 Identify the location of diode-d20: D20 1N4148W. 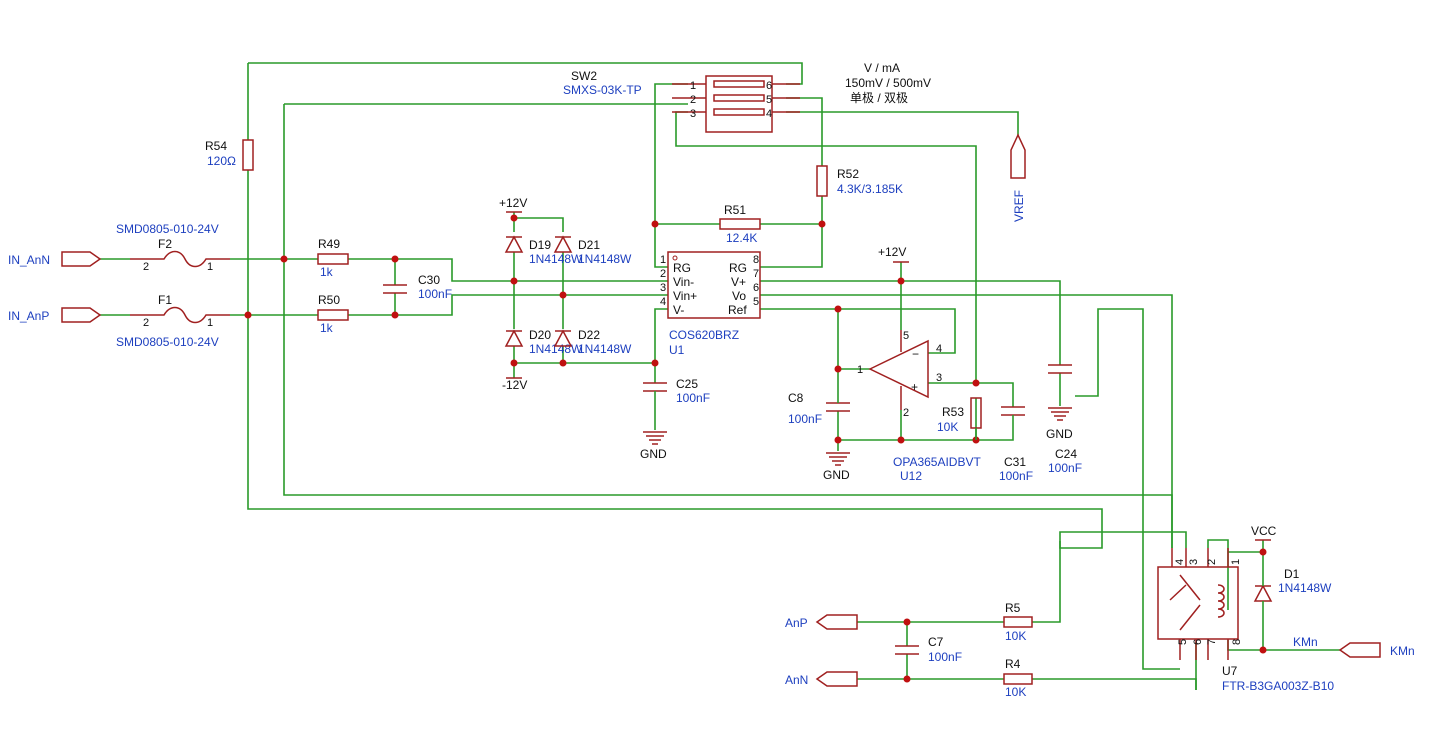
(543, 342).